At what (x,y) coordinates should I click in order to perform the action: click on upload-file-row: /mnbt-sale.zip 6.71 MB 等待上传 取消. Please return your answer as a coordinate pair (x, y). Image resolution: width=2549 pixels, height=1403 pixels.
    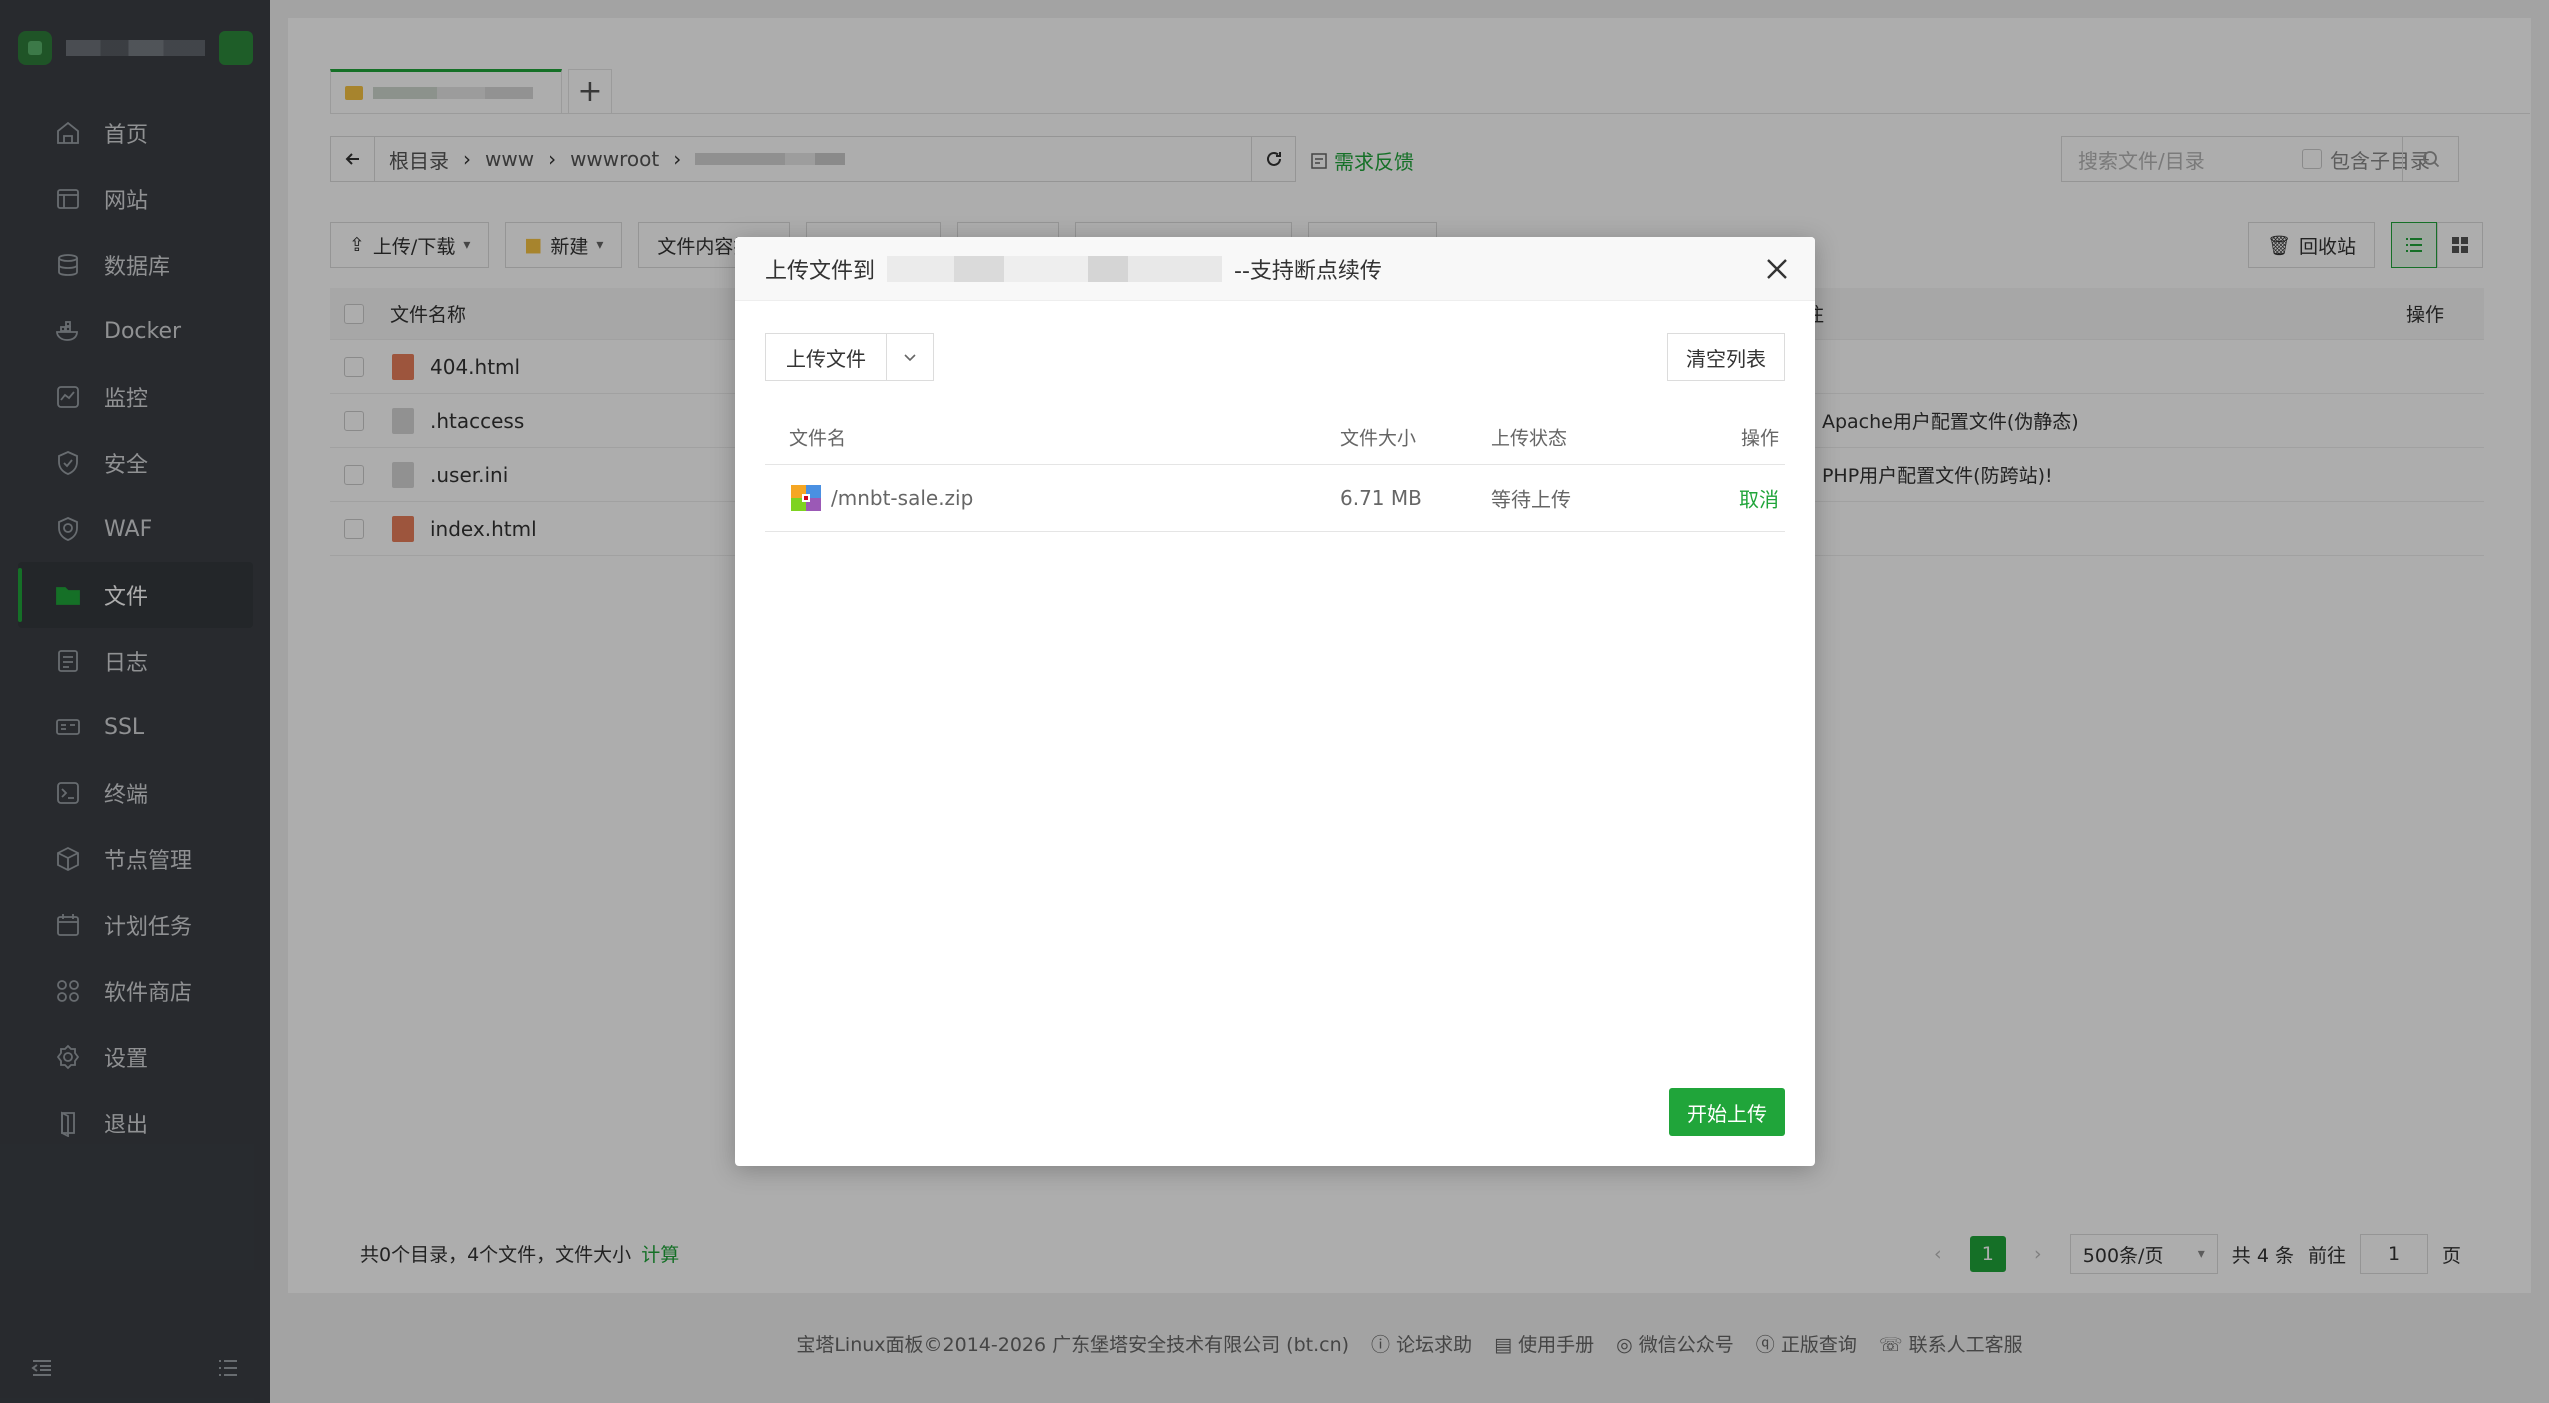
    Looking at the image, I should click on (1275, 498).